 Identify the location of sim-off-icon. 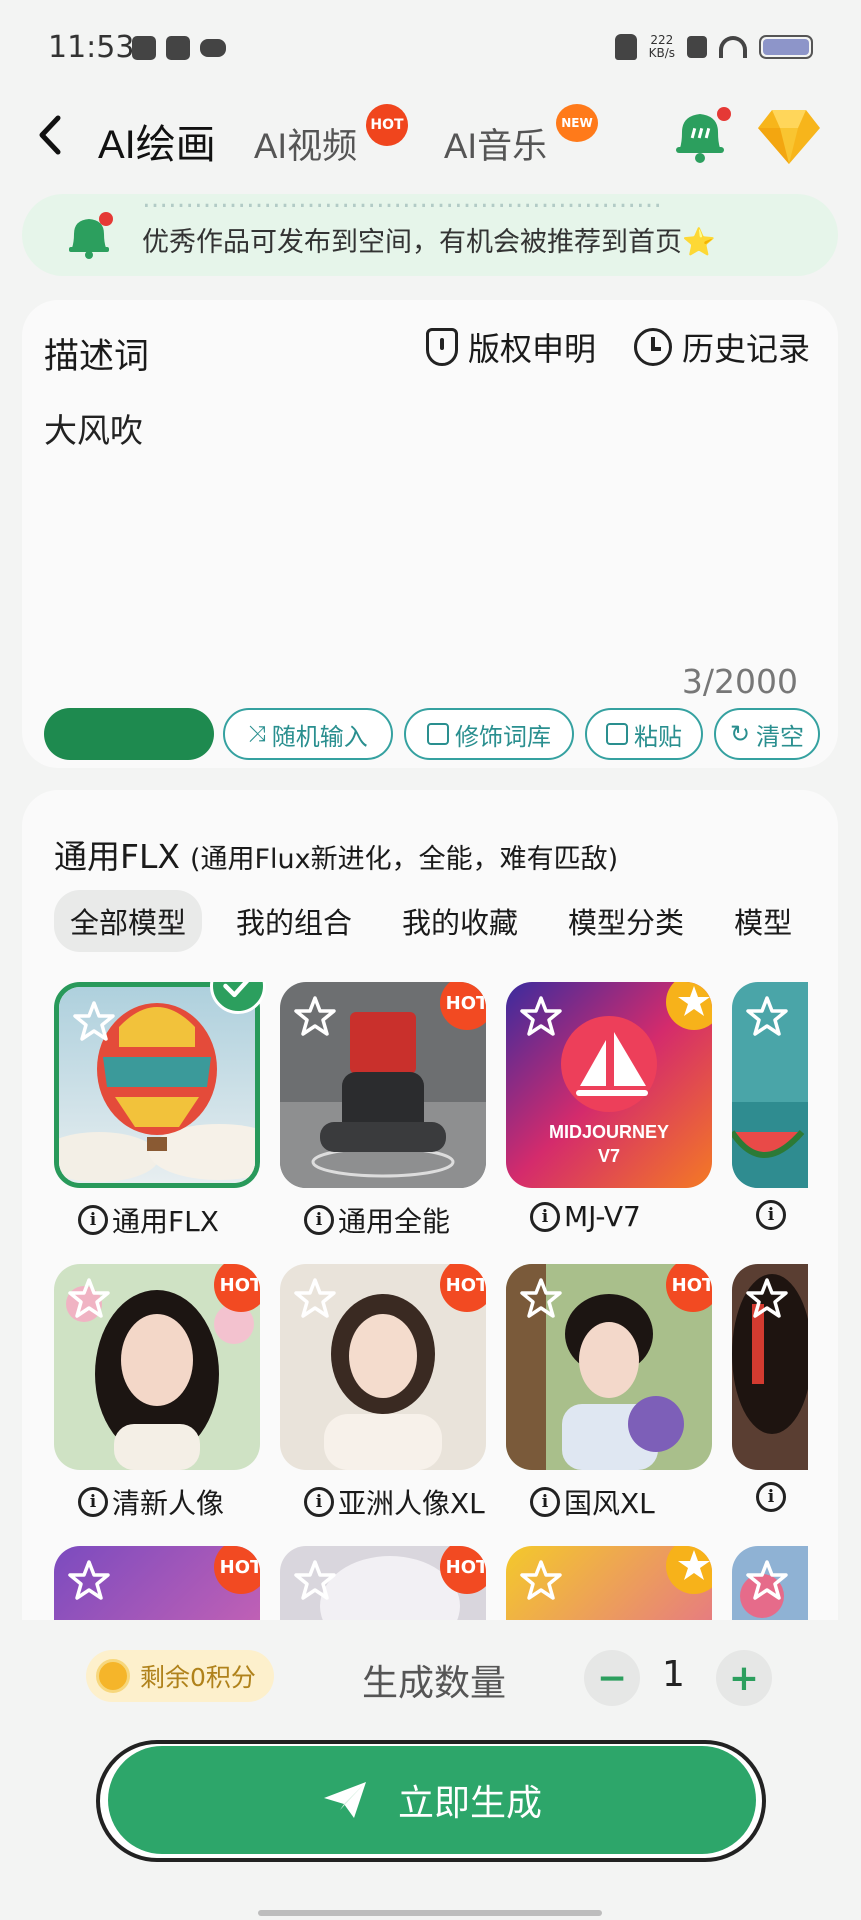
(697, 47).